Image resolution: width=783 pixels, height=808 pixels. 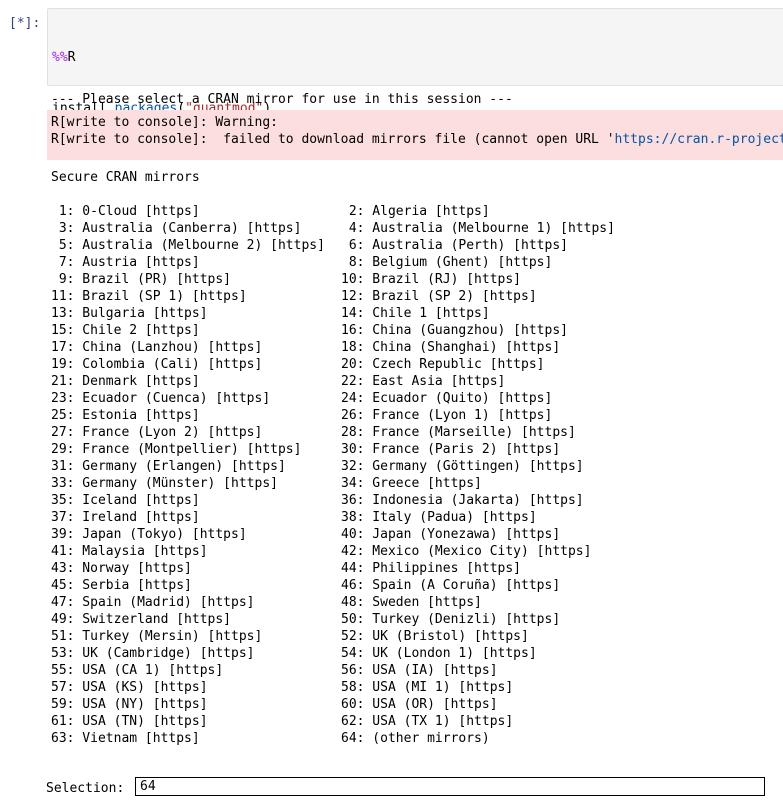 What do you see at coordinates (451, 534) in the screenshot?
I see `mirror-option: 40: Japan (Yonezawa) [https]` at bounding box center [451, 534].